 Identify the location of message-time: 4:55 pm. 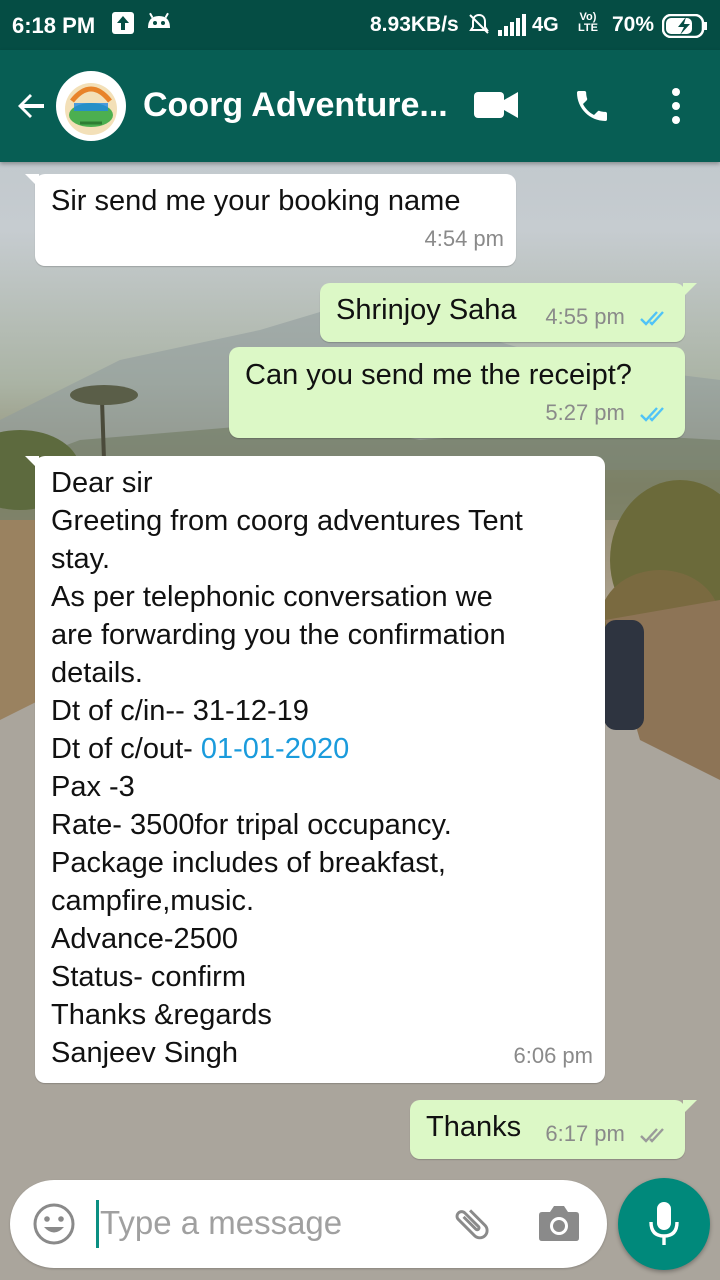
(585, 316).